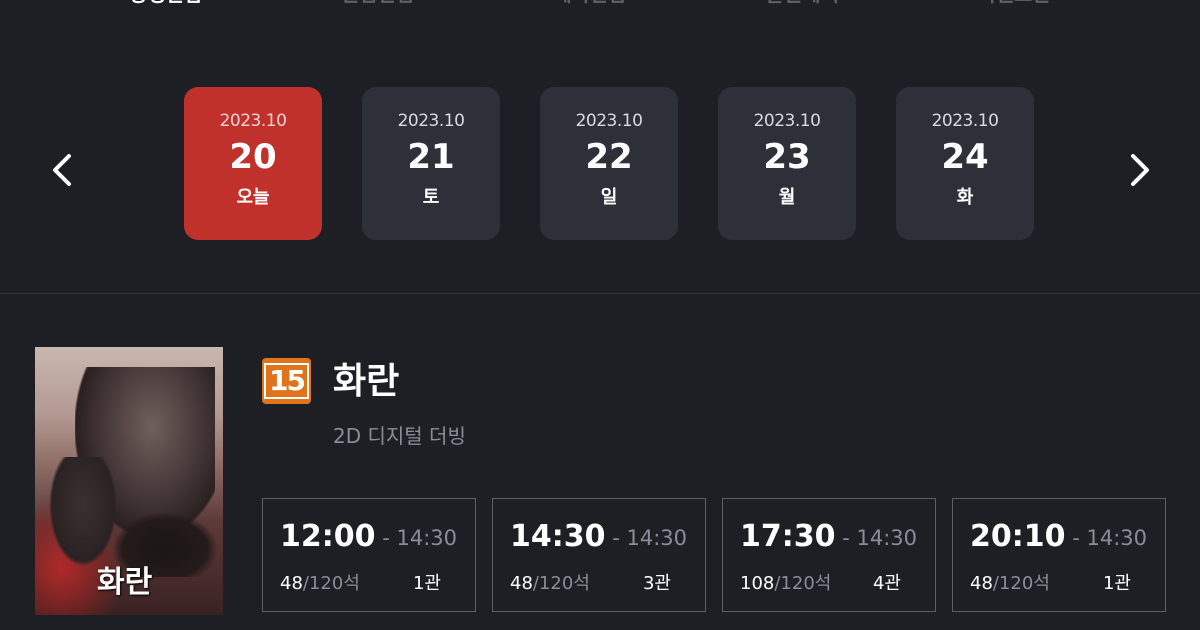  What do you see at coordinates (253, 197) in the screenshot?
I see `date-weekday: 오늘` at bounding box center [253, 197].